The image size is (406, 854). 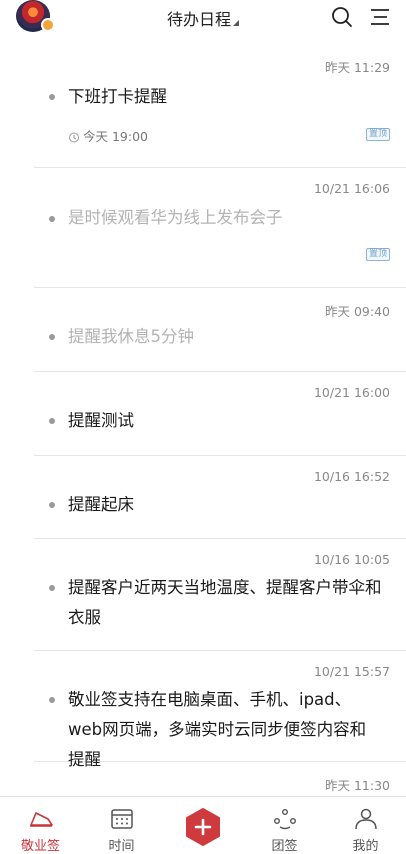 What do you see at coordinates (40, 846) in the screenshot?
I see `tab-label: 敬业签` at bounding box center [40, 846].